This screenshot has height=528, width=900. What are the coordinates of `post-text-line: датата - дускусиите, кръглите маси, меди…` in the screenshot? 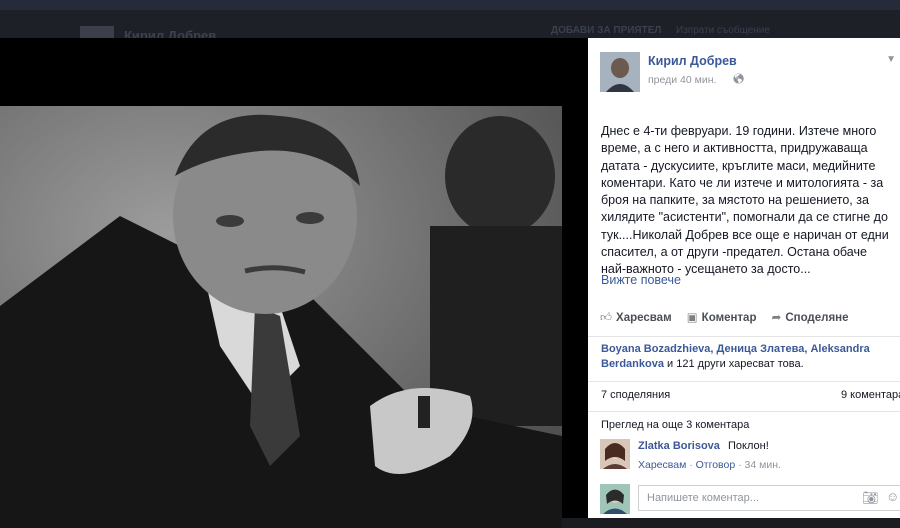 It's located at (738, 165).